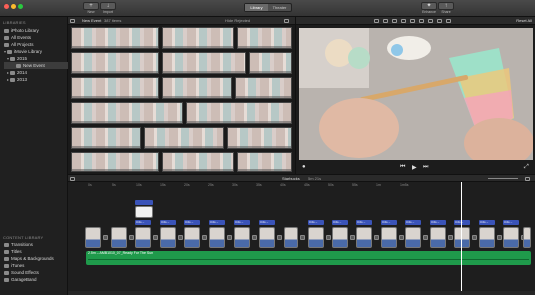  I want to click on music-track: 2.5m – AMB1010_07_Ready For The Sun, so click(308, 258).